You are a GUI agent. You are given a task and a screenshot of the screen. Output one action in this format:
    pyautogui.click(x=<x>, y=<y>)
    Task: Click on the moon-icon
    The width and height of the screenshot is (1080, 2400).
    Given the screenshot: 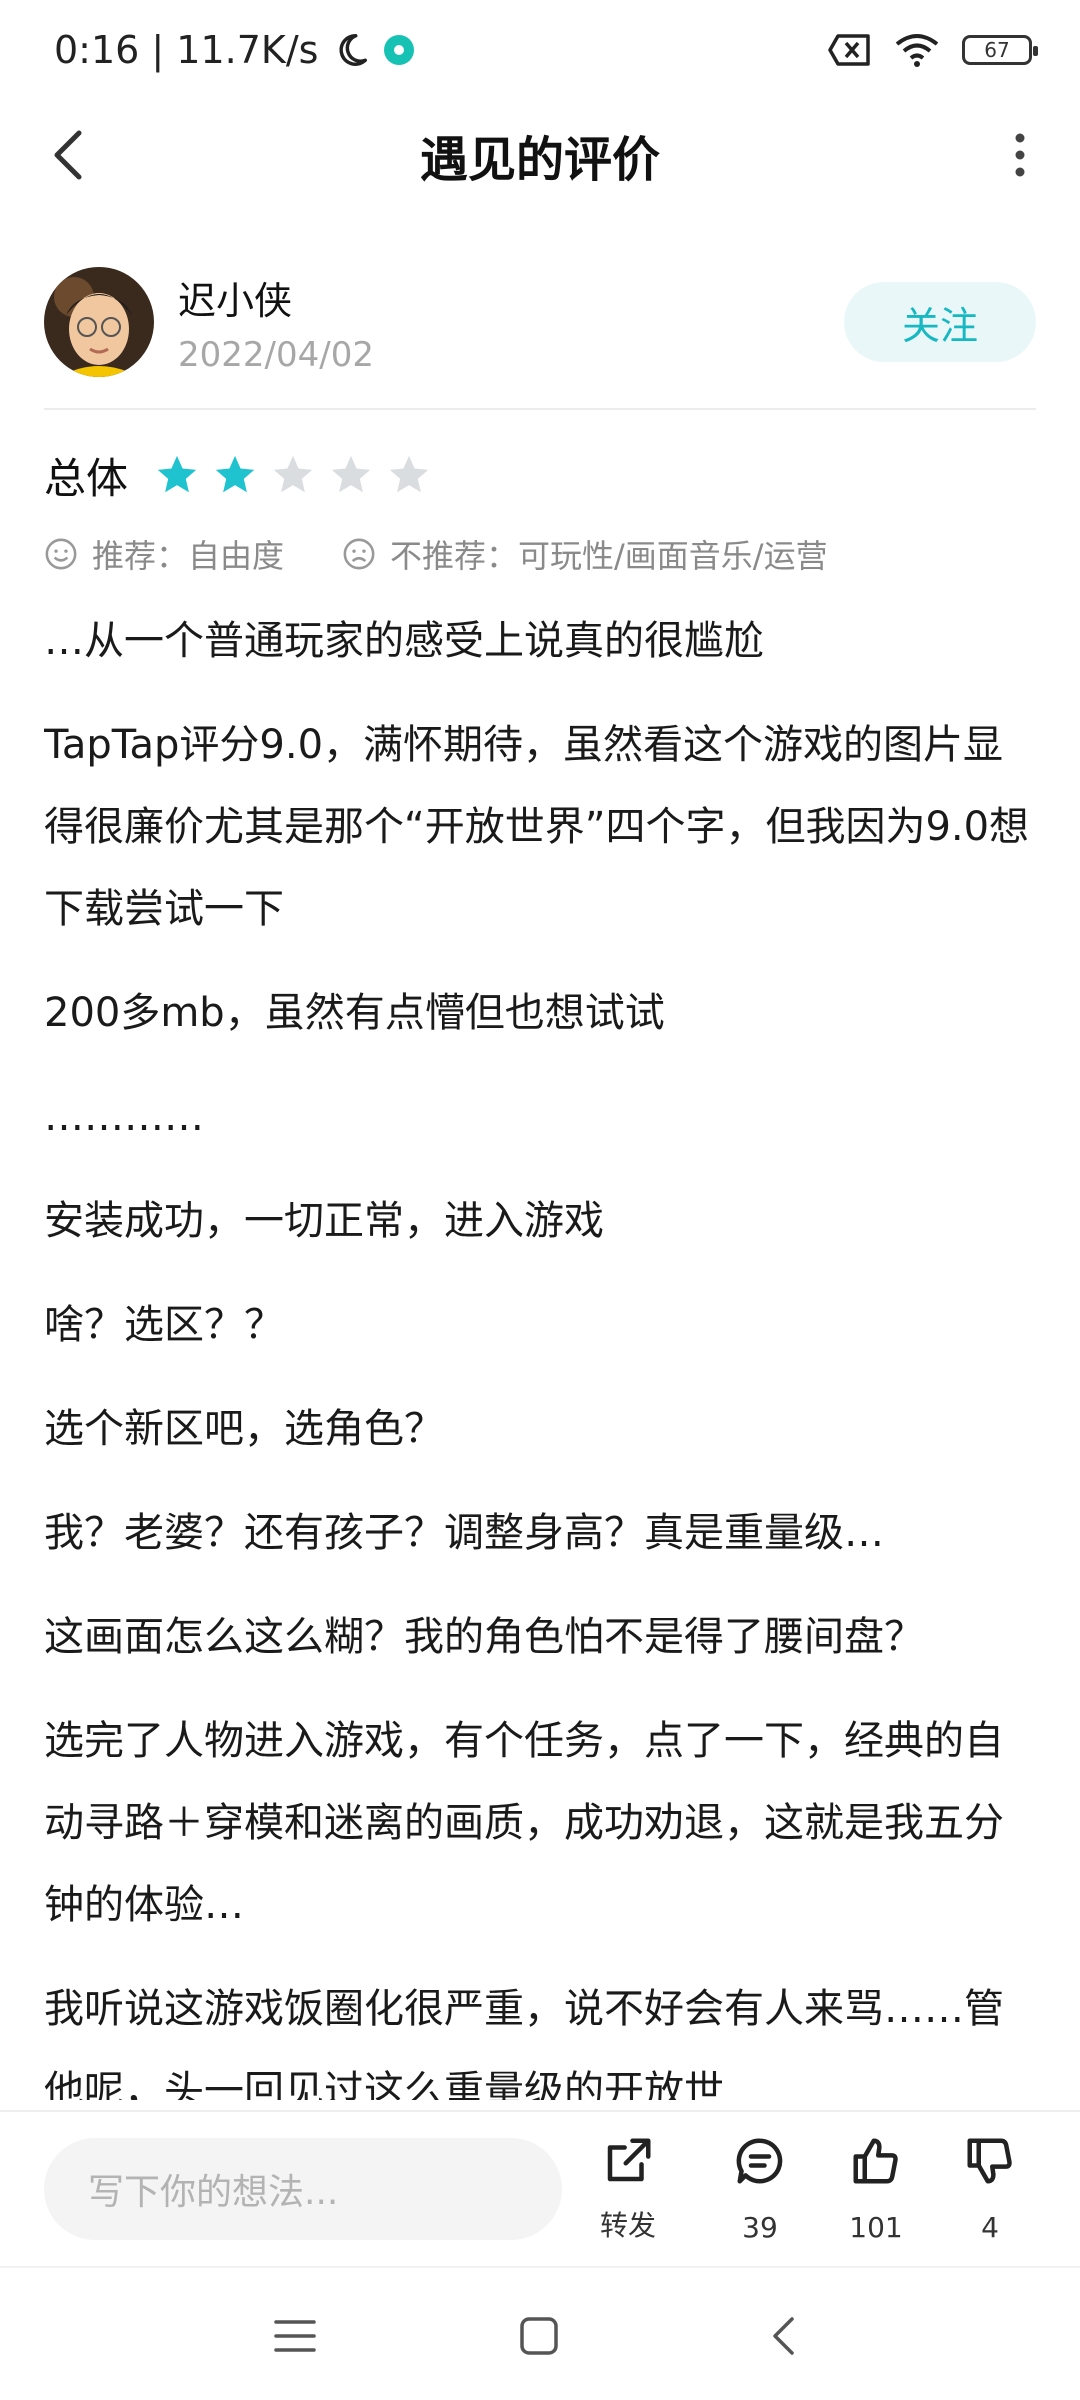 What is the action you would take?
    pyautogui.click(x=353, y=50)
    